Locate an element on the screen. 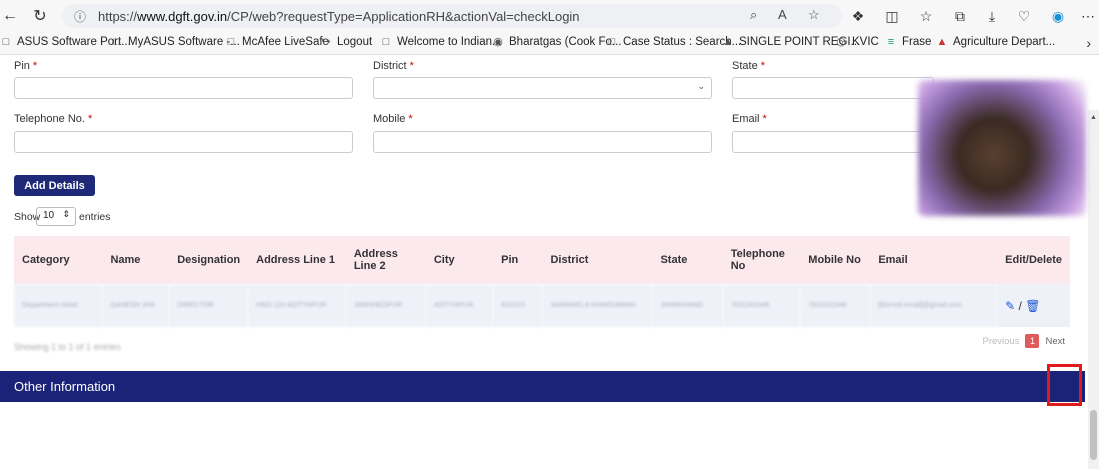  scrollbar: ▲ is located at coordinates (1093, 289).